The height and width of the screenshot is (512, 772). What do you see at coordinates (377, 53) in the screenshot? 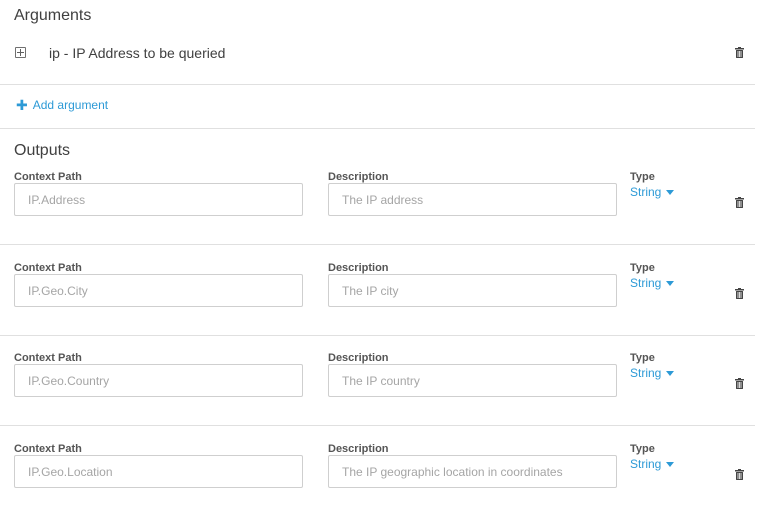
I see `argument-row: ip - IP Address to be queried` at bounding box center [377, 53].